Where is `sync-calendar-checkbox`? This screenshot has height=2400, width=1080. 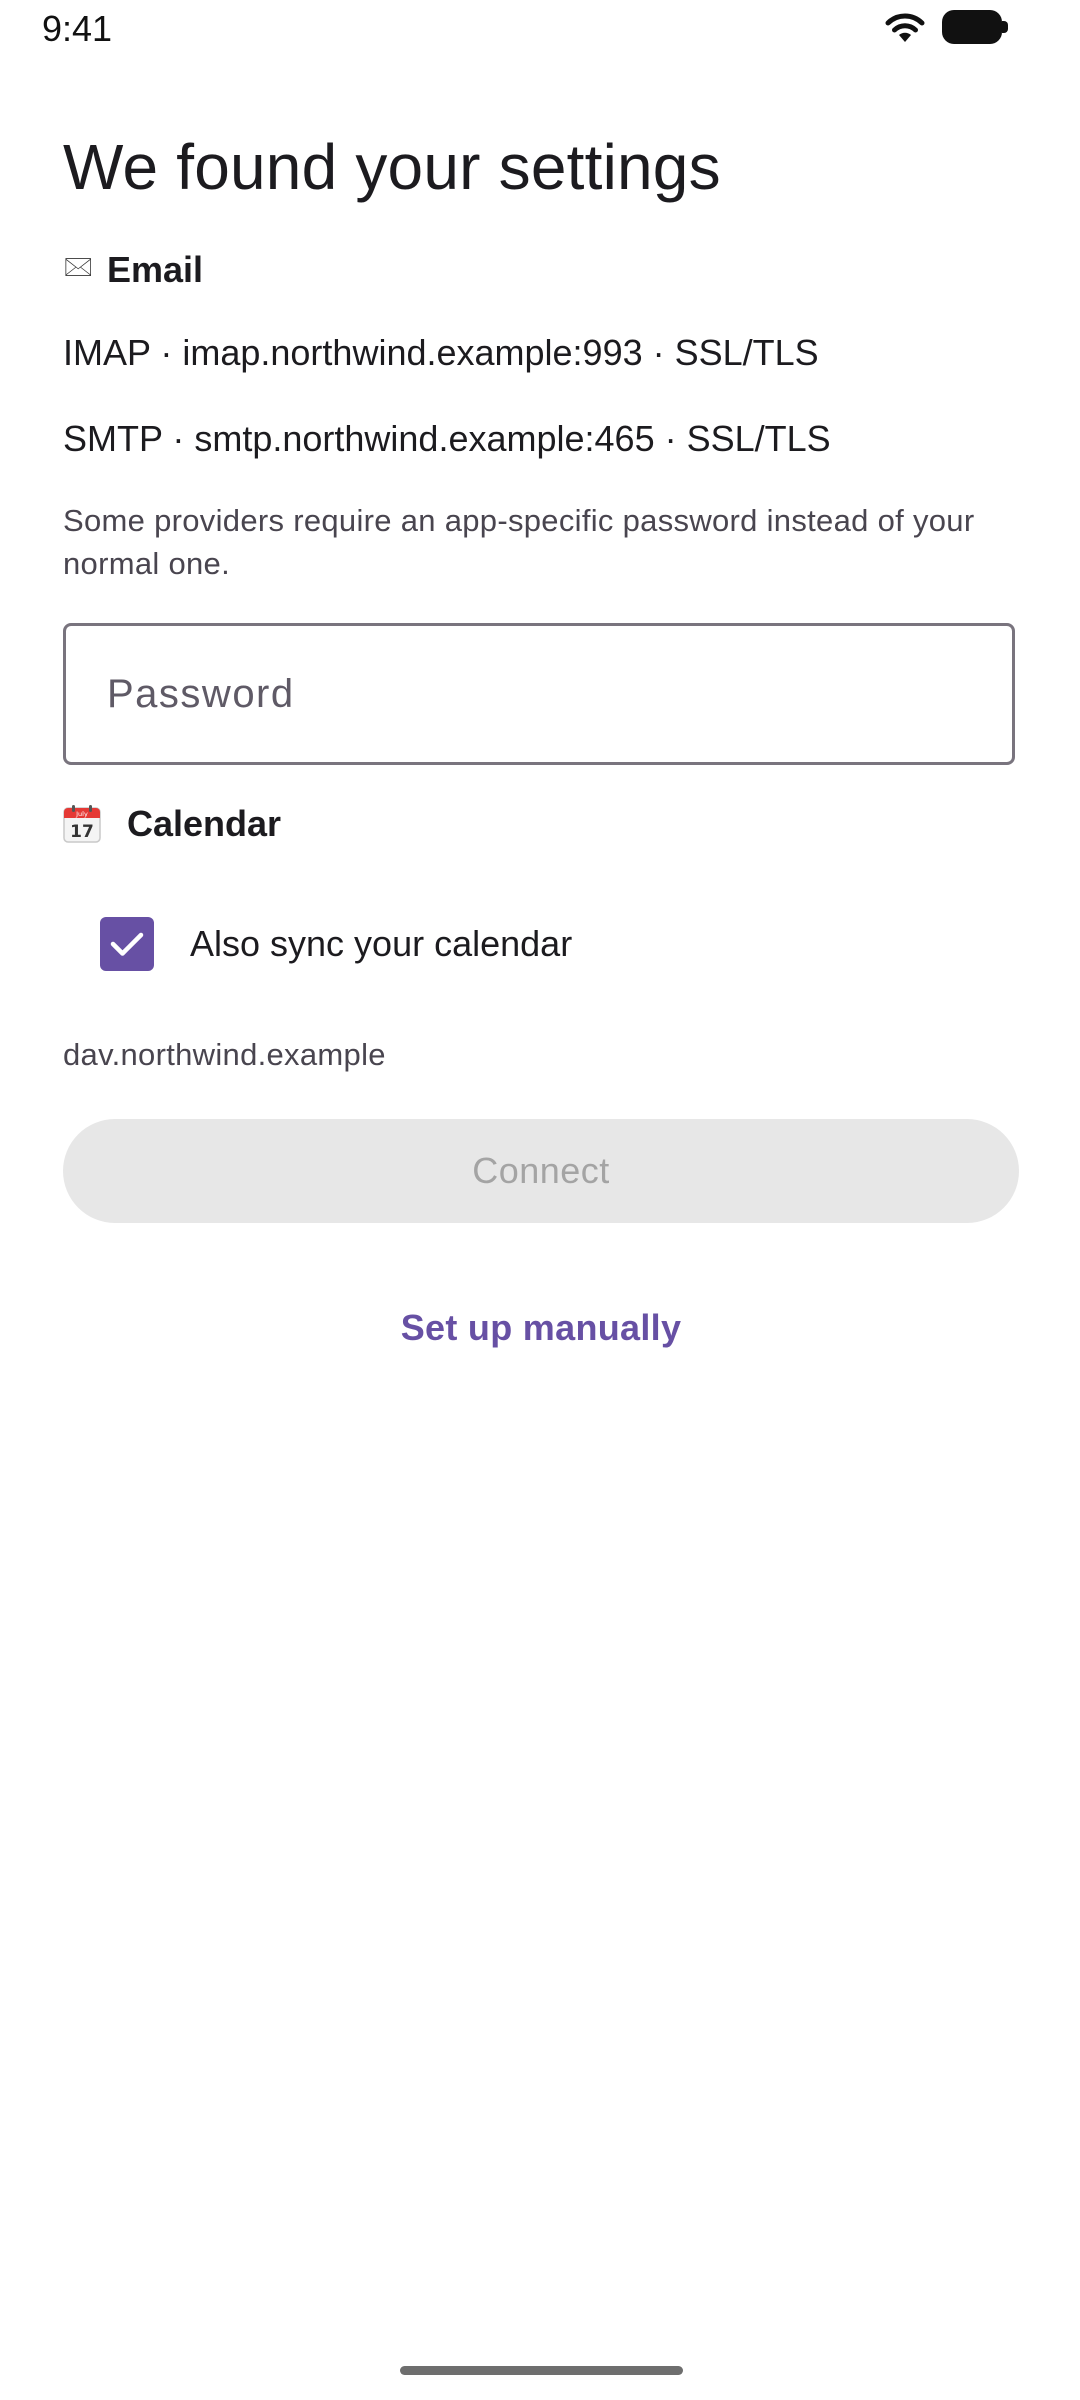 sync-calendar-checkbox is located at coordinates (127, 944).